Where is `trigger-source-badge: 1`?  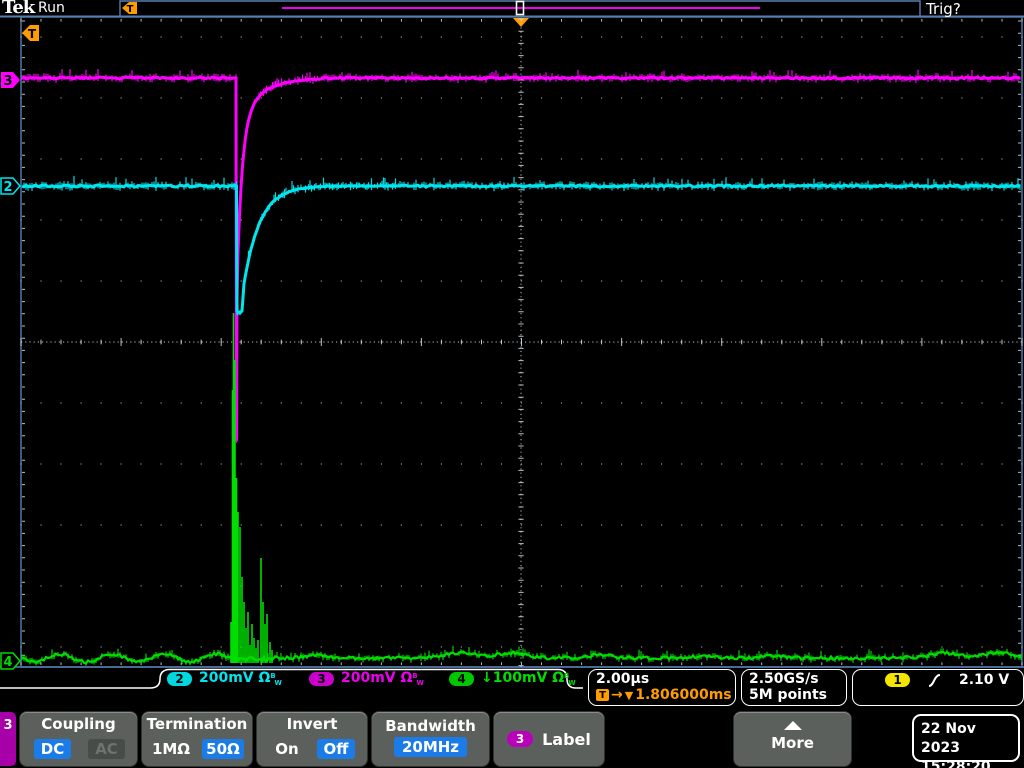
trigger-source-badge: 1 is located at coordinates (897, 680).